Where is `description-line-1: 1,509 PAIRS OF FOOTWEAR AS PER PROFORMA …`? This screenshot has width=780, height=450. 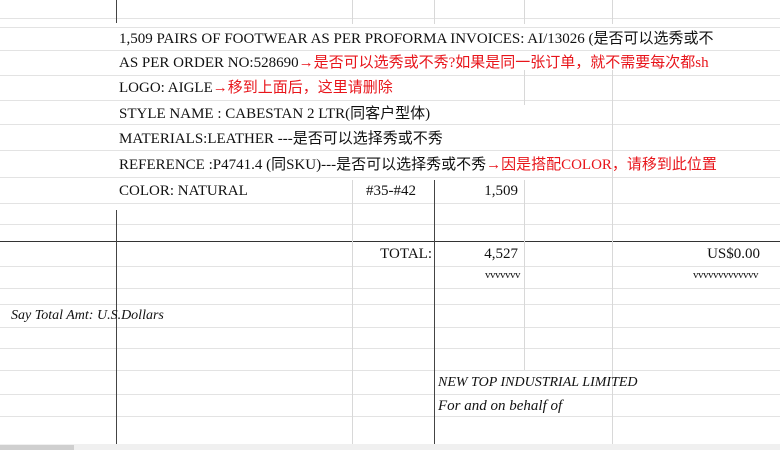
description-line-1: 1,509 PAIRS OF FOOTWEAR AS PER PROFORMA … is located at coordinates (416, 39).